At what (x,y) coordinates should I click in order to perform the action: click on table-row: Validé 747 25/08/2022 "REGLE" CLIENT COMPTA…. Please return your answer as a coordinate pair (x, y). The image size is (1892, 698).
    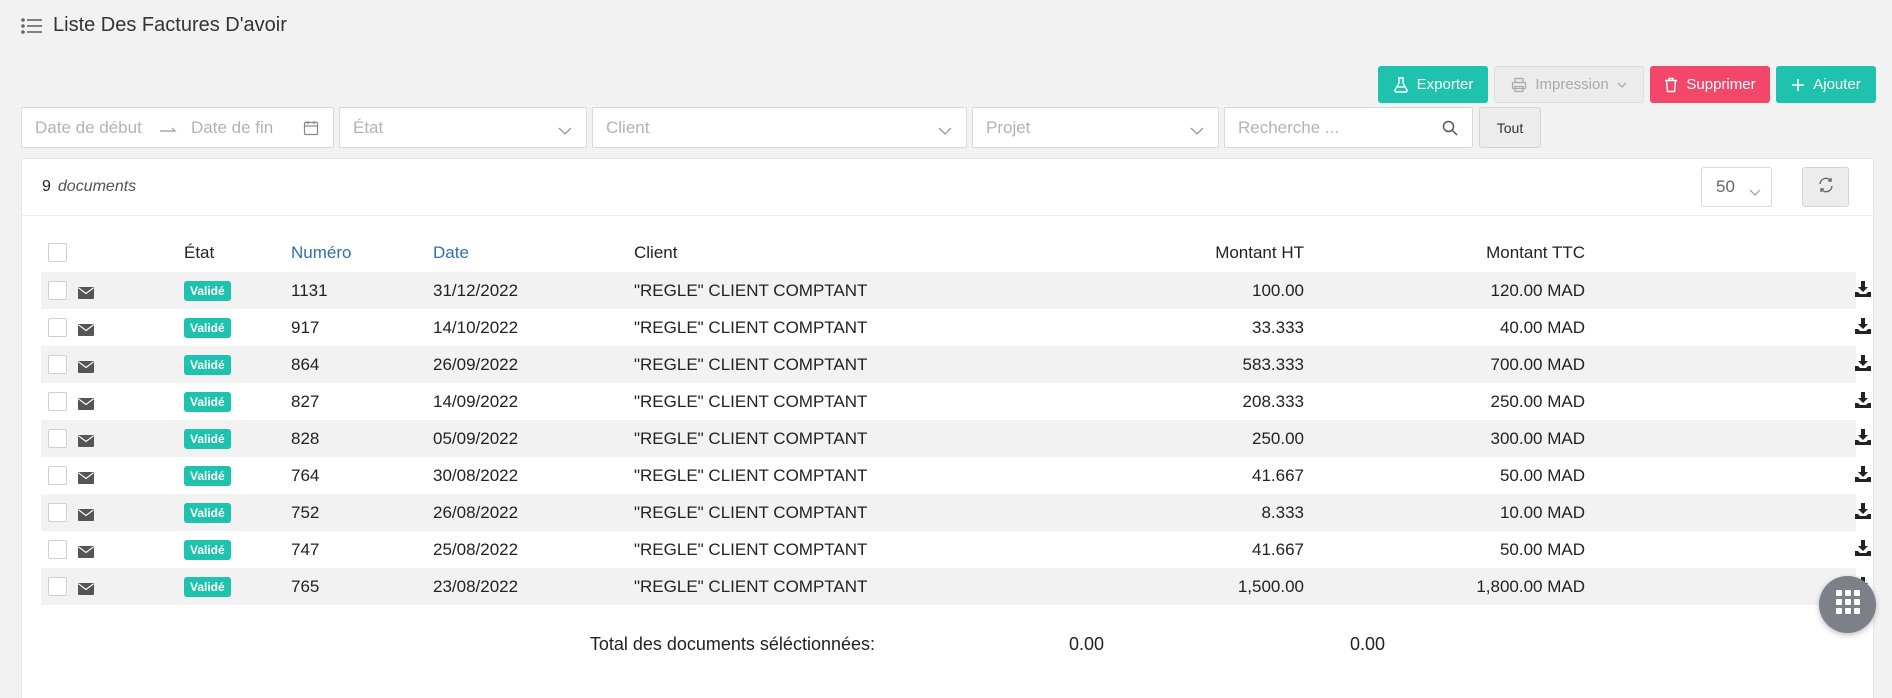
    Looking at the image, I should click on (956, 549).